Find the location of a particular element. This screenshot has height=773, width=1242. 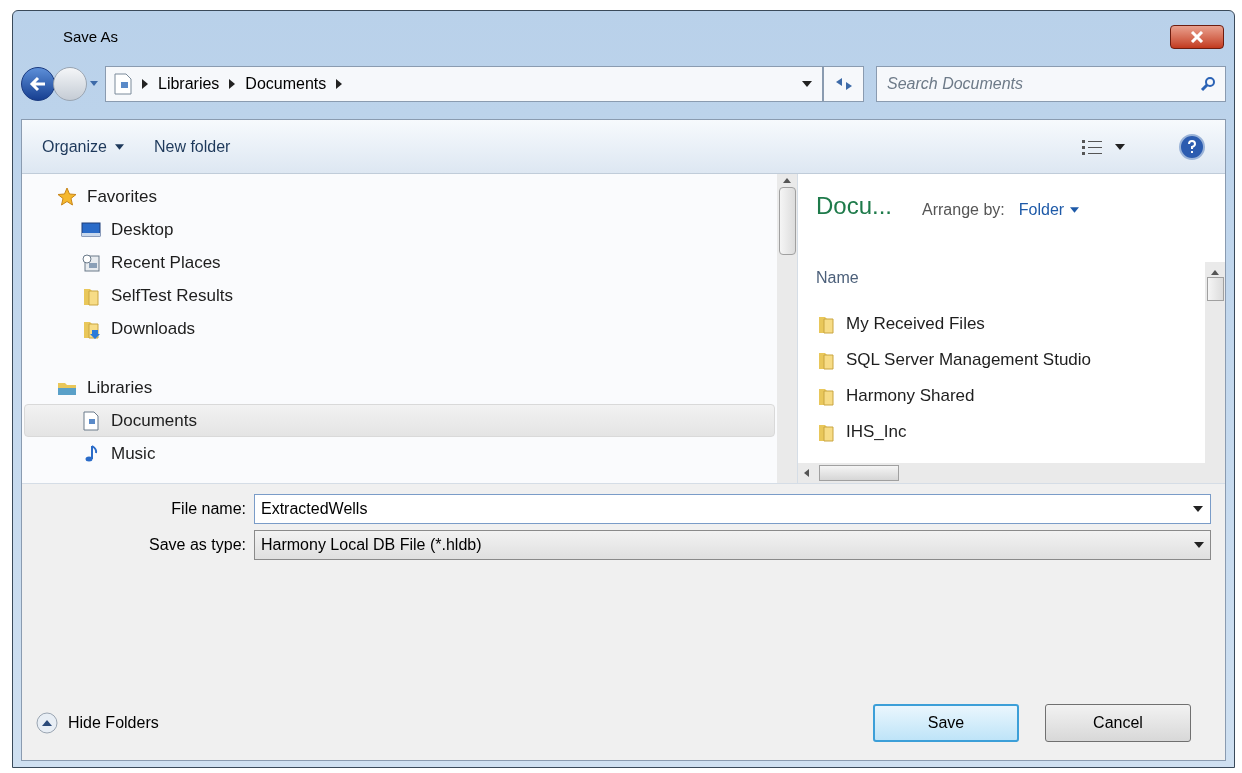

close-button is located at coordinates (1197, 37).